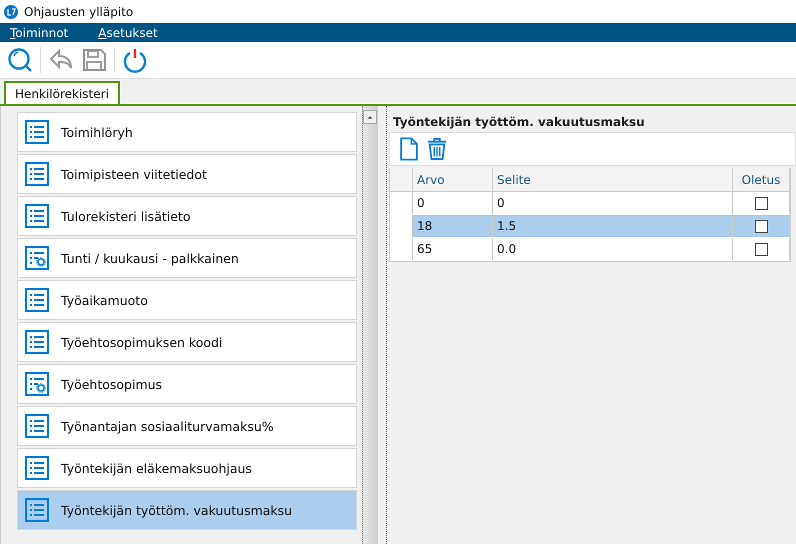 This screenshot has width=796, height=544. What do you see at coordinates (187, 510) in the screenshot?
I see `list-item: Työntekijän työttöm. vakuutusmaksu` at bounding box center [187, 510].